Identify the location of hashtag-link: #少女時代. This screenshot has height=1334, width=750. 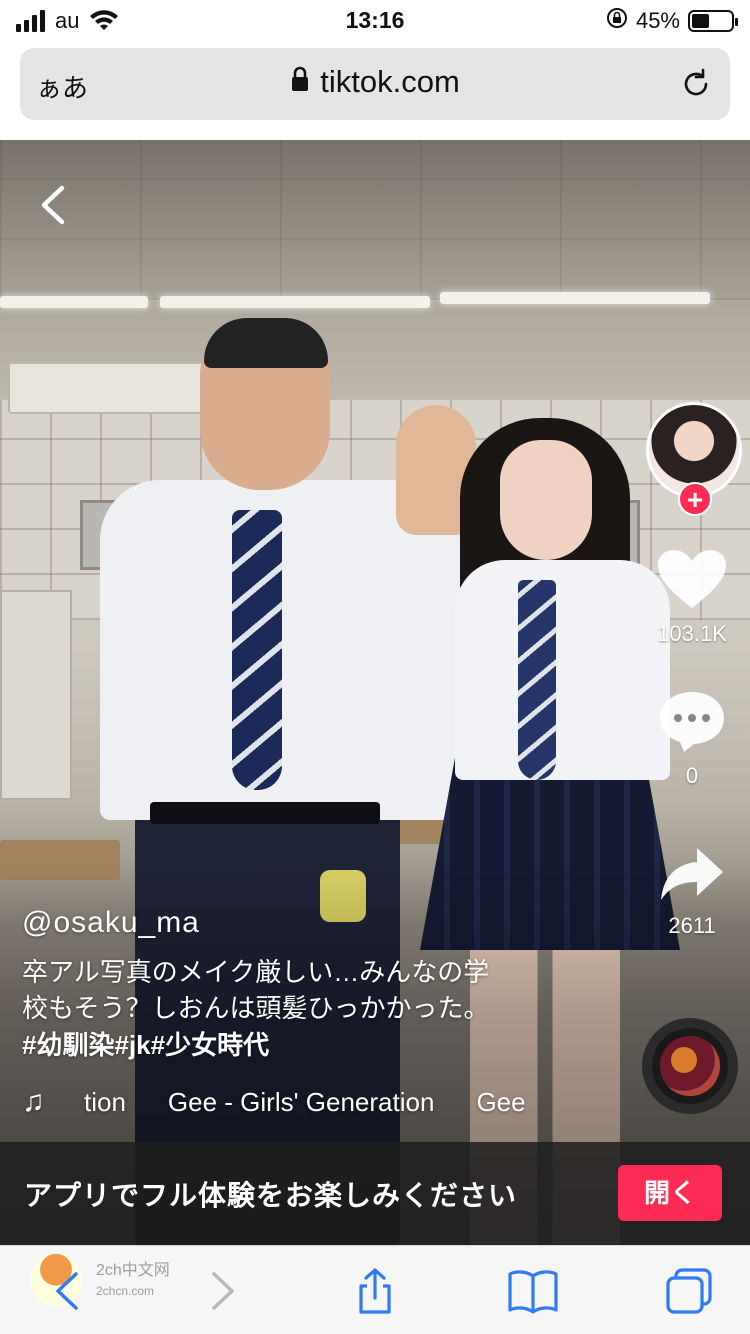
(210, 1045).